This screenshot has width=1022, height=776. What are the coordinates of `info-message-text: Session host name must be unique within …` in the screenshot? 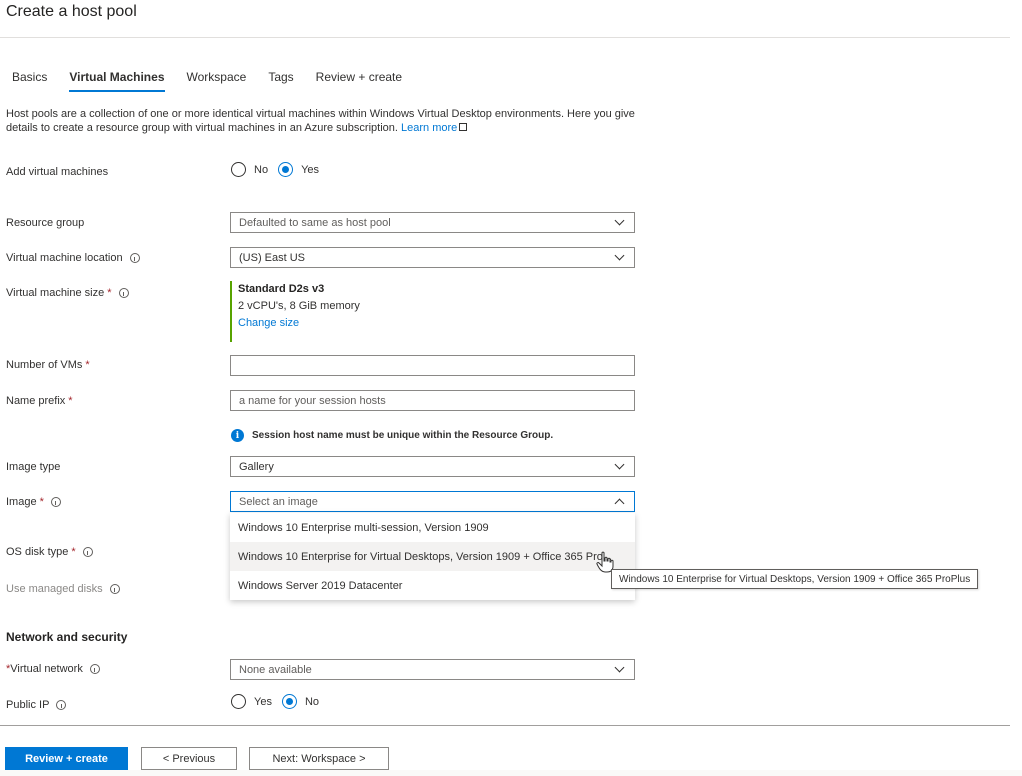 It's located at (403, 435).